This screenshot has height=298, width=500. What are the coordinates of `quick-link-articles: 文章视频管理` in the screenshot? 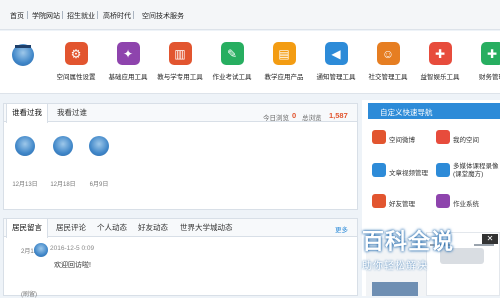 It's located at (408, 172).